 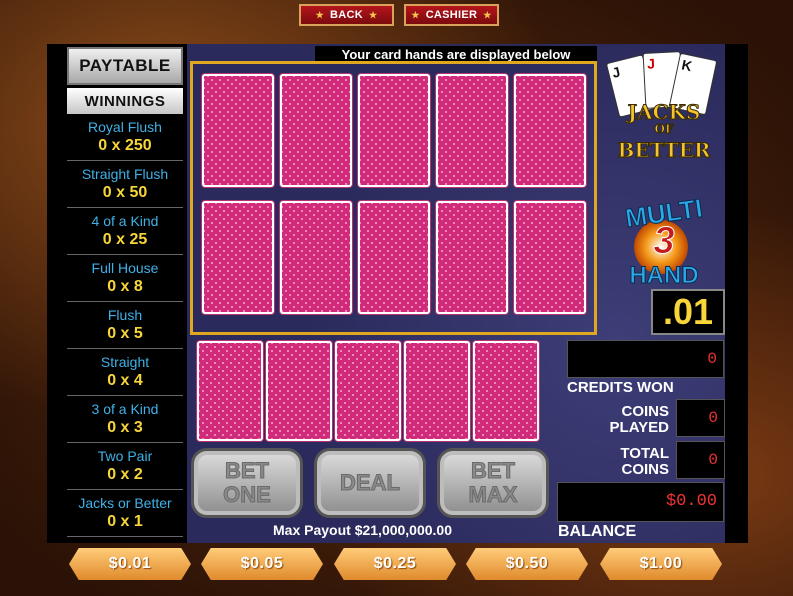 I want to click on hand-name: Full House, so click(x=125, y=268).